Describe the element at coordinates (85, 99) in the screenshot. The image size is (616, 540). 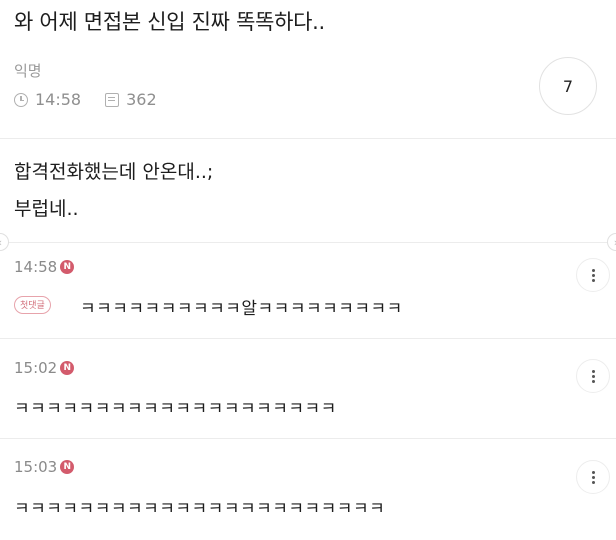
I see `post-meta: 14:58 362` at that location.